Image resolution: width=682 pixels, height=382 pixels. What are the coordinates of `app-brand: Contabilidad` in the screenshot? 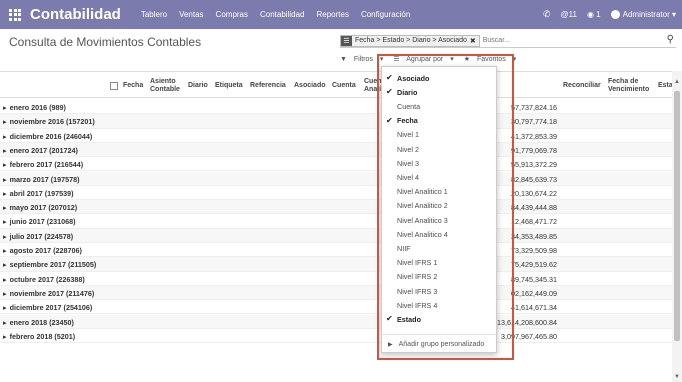 It's located at (75, 14).